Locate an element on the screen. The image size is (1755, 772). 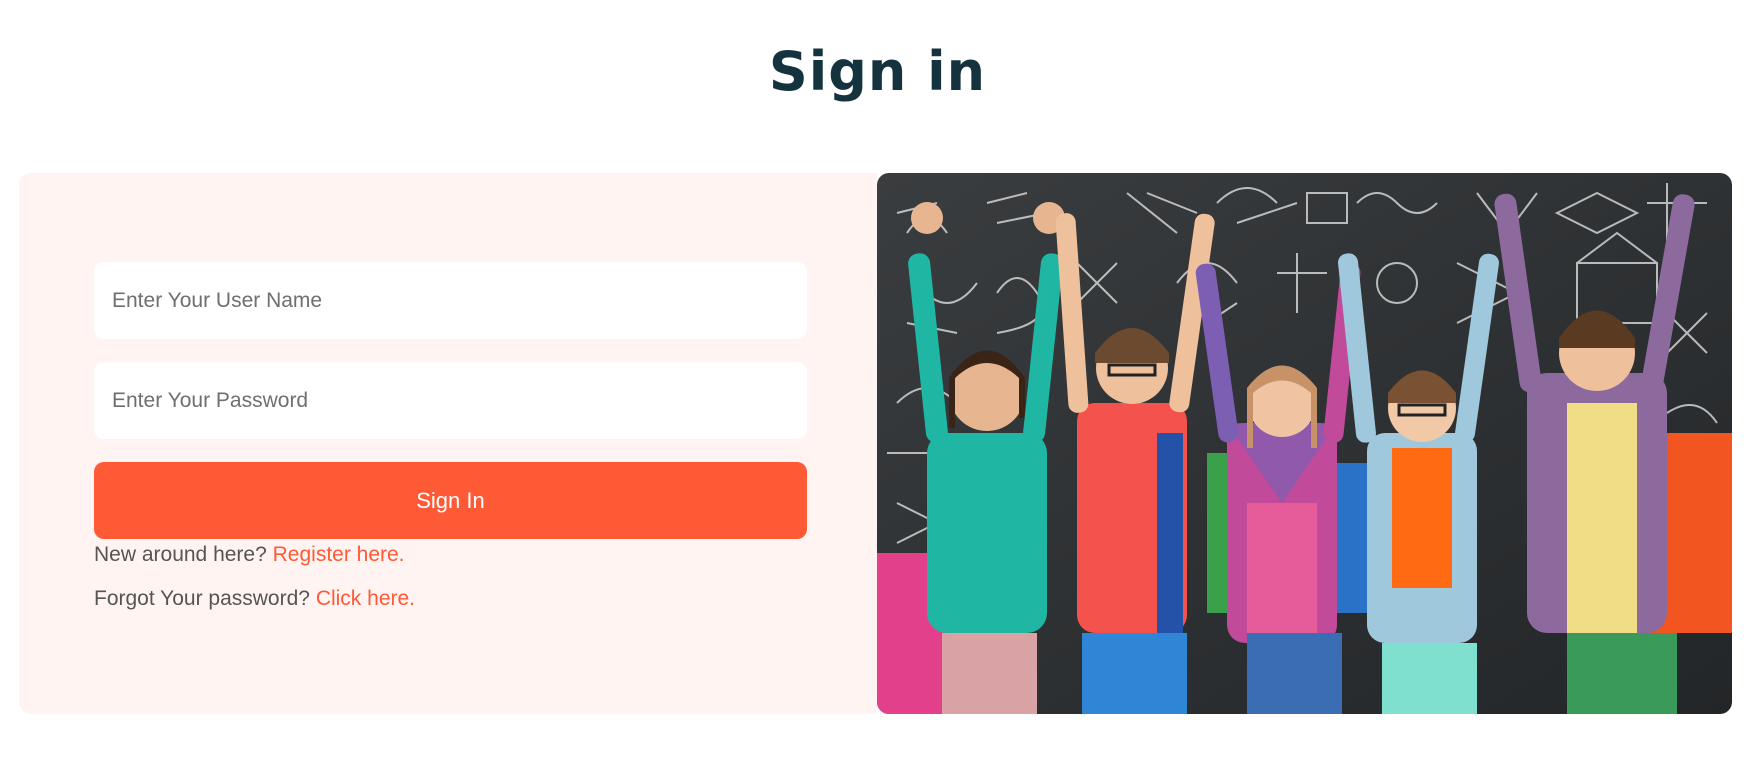
forgot-password-prompt: Forgot Your password? Click here. is located at coordinates (254, 599).